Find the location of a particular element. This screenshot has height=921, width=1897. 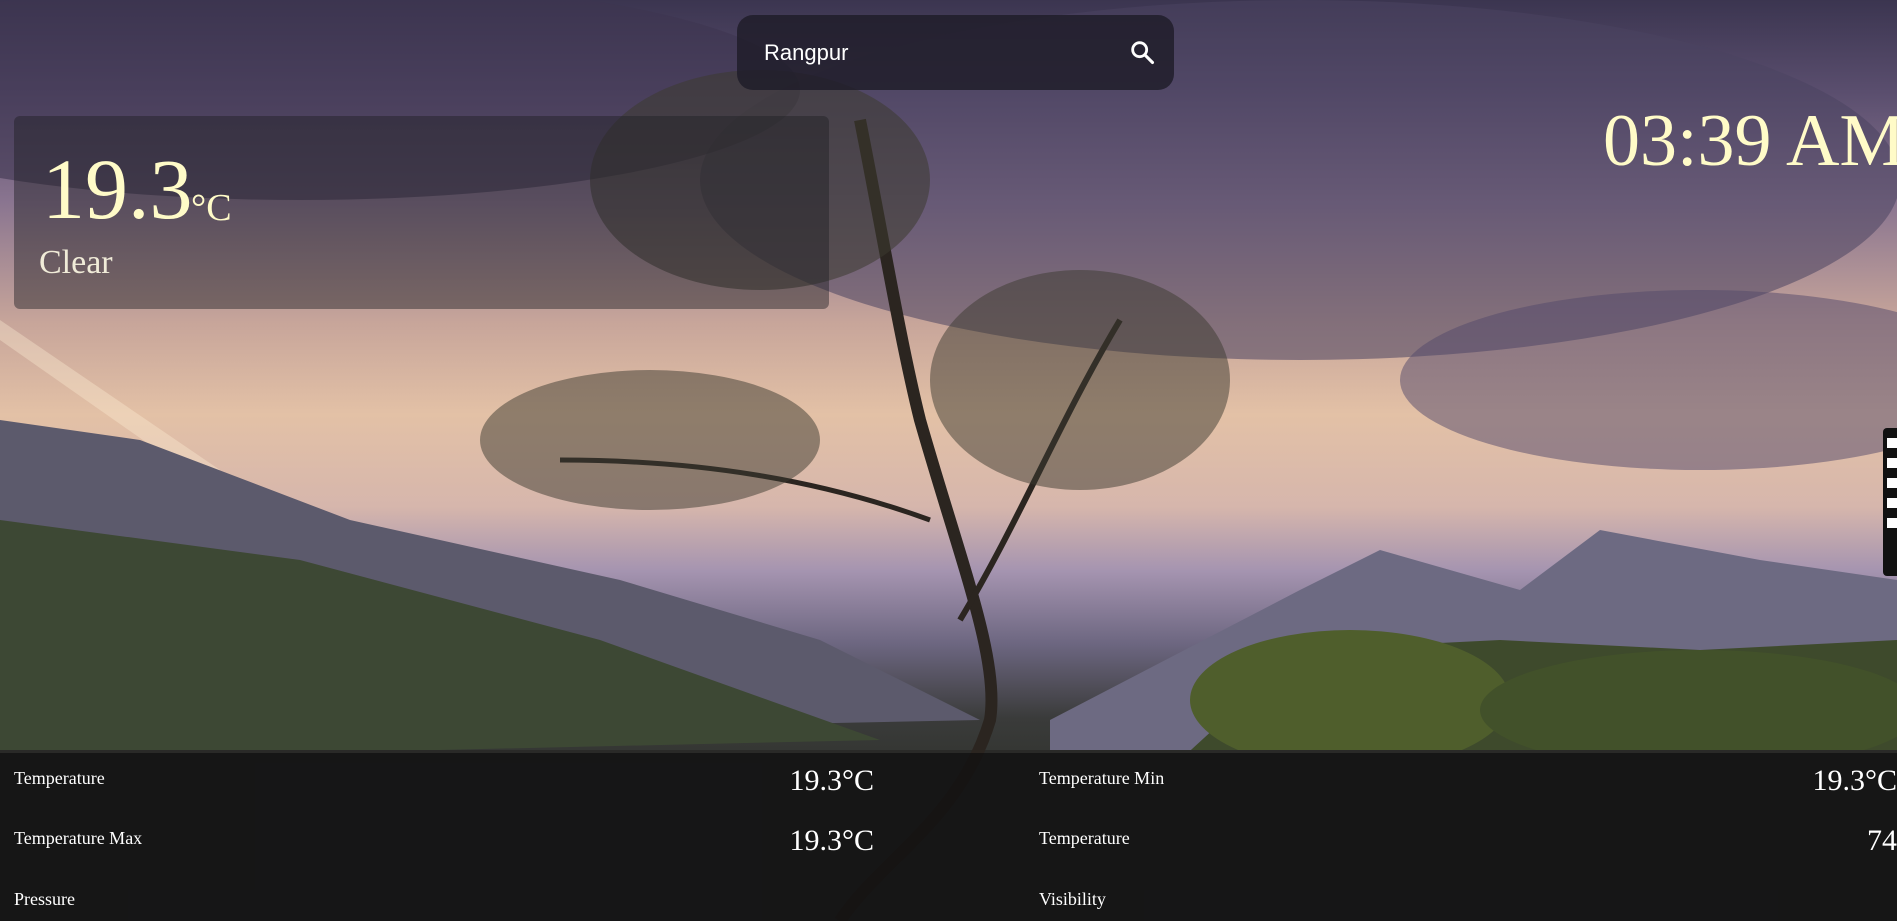

detail-label: Visibility is located at coordinates (1072, 899).